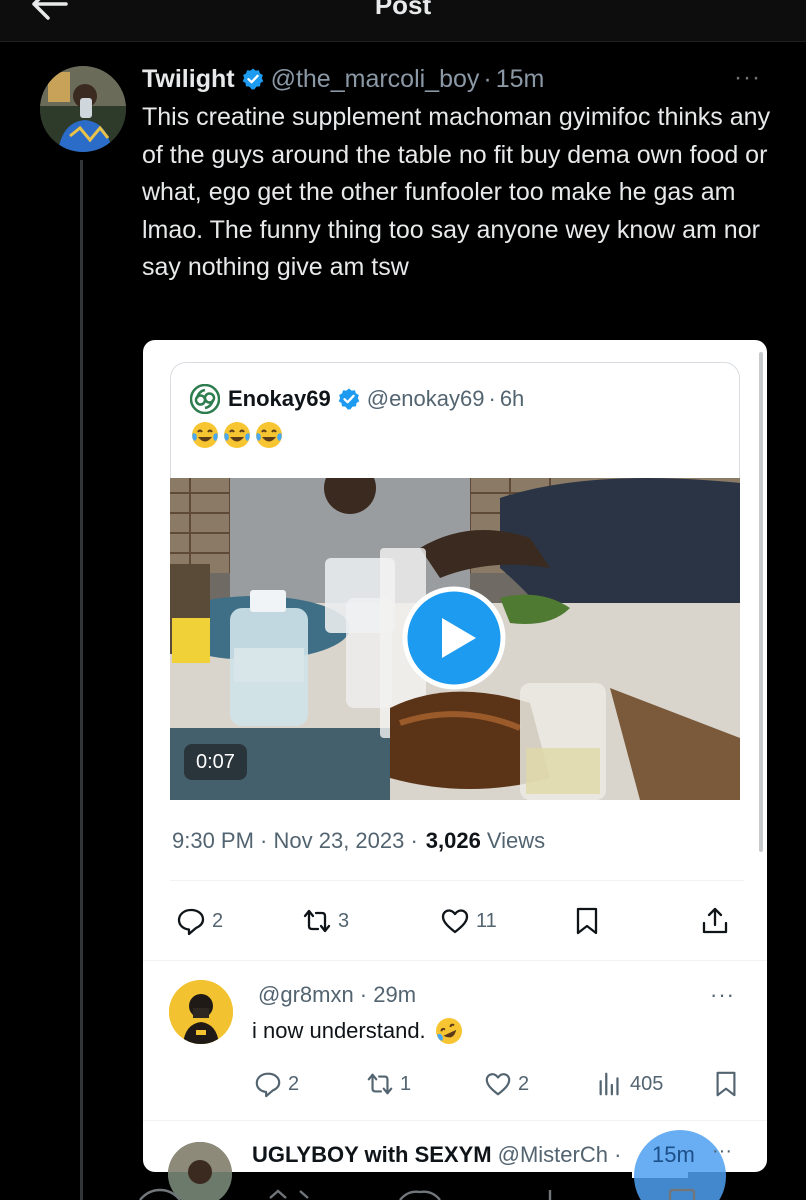  What do you see at coordinates (453, 840) in the screenshot?
I see `views-count: 3,026` at bounding box center [453, 840].